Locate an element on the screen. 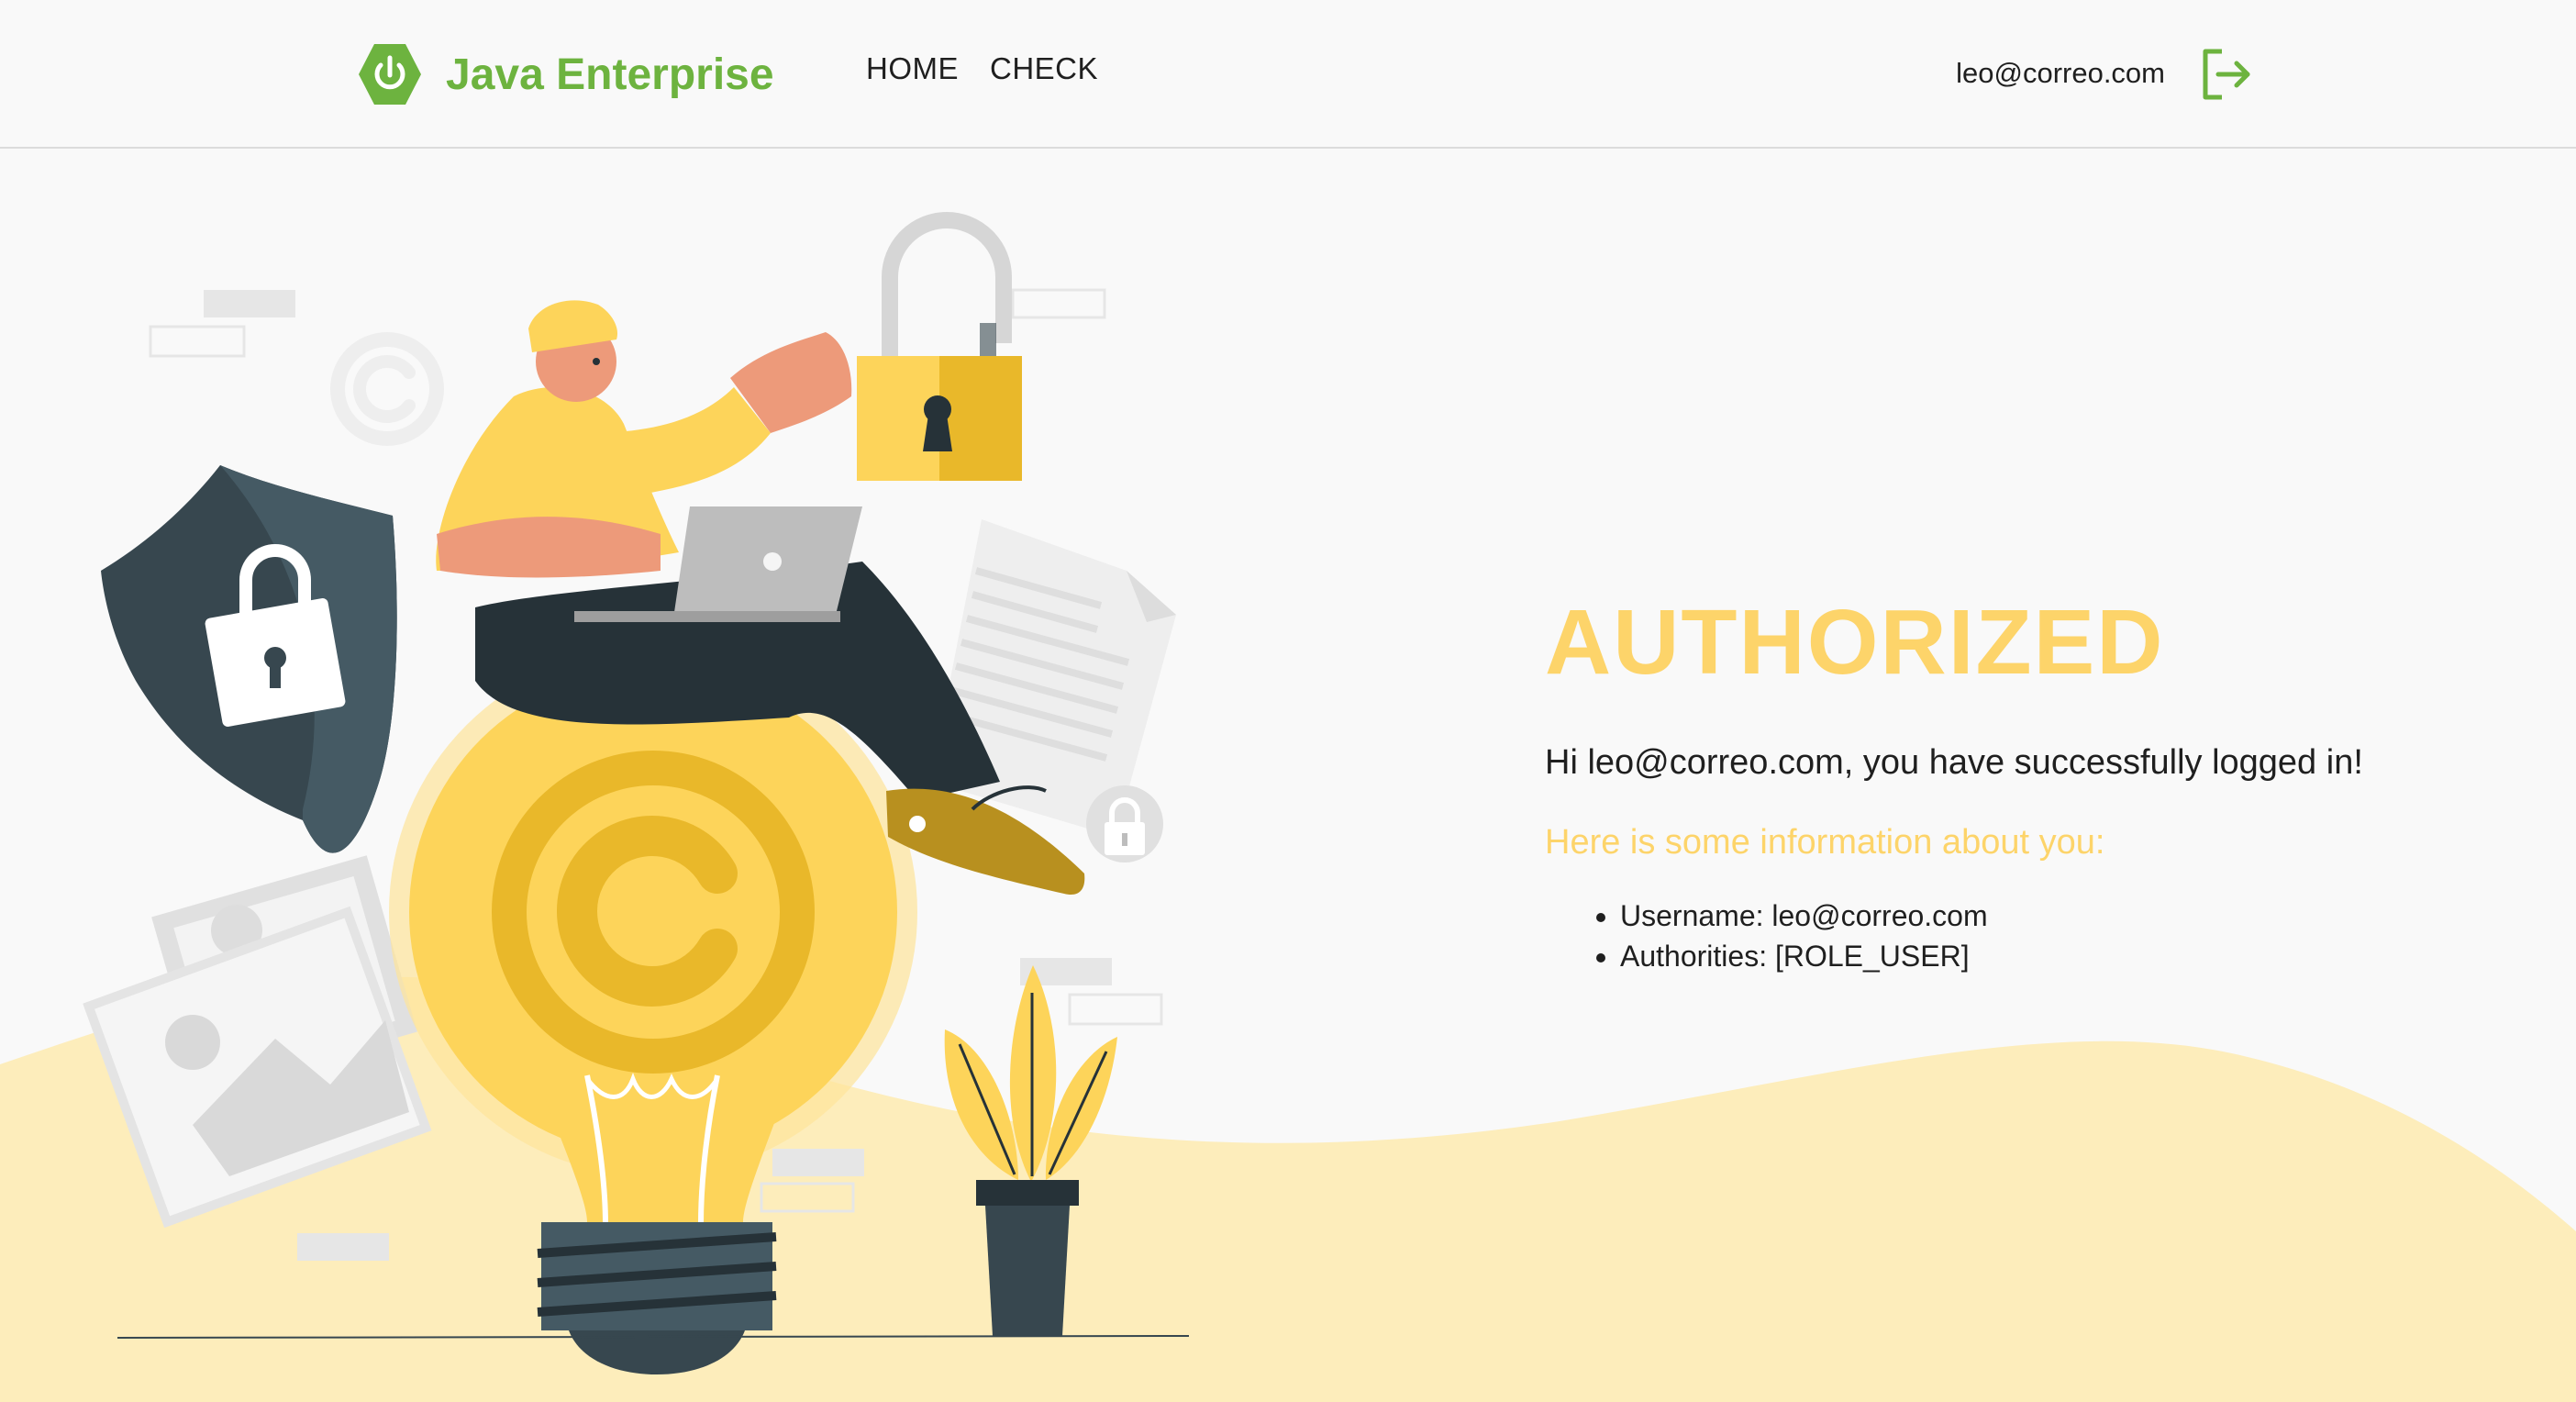 This screenshot has width=2576, height=1402. shield-lock-icon is located at coordinates (249, 659).